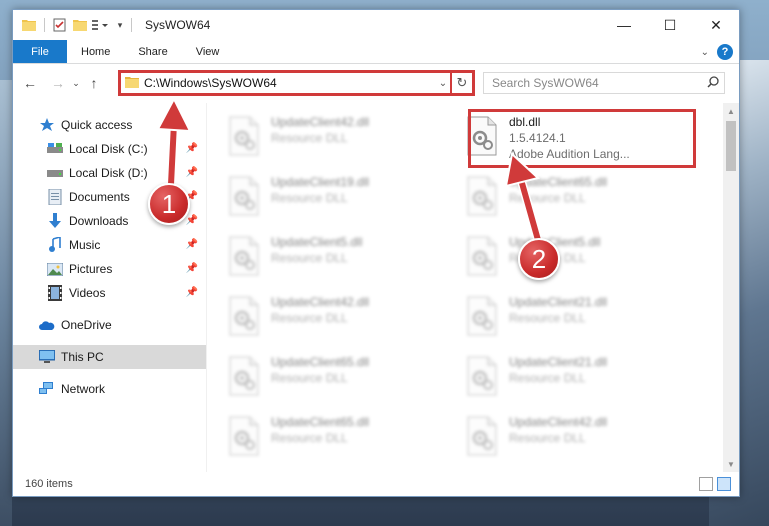 The width and height of the screenshot is (769, 526). What do you see at coordinates (539, 259) in the screenshot?
I see `step-badge-2: 2` at bounding box center [539, 259].